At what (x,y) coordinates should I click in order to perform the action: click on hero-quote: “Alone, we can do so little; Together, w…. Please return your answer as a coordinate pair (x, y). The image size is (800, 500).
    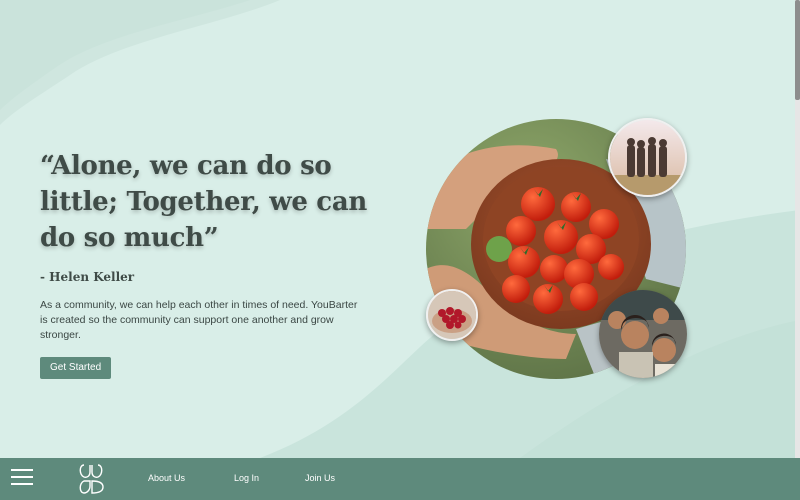
    Looking at the image, I should click on (203, 202).